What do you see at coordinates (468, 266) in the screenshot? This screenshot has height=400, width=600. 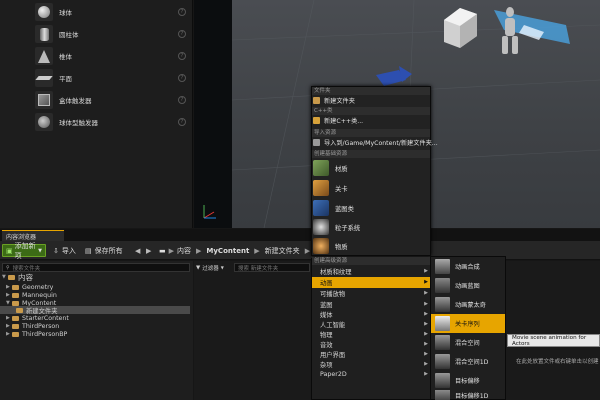 I see `anim-composite: 动画合成` at bounding box center [468, 266].